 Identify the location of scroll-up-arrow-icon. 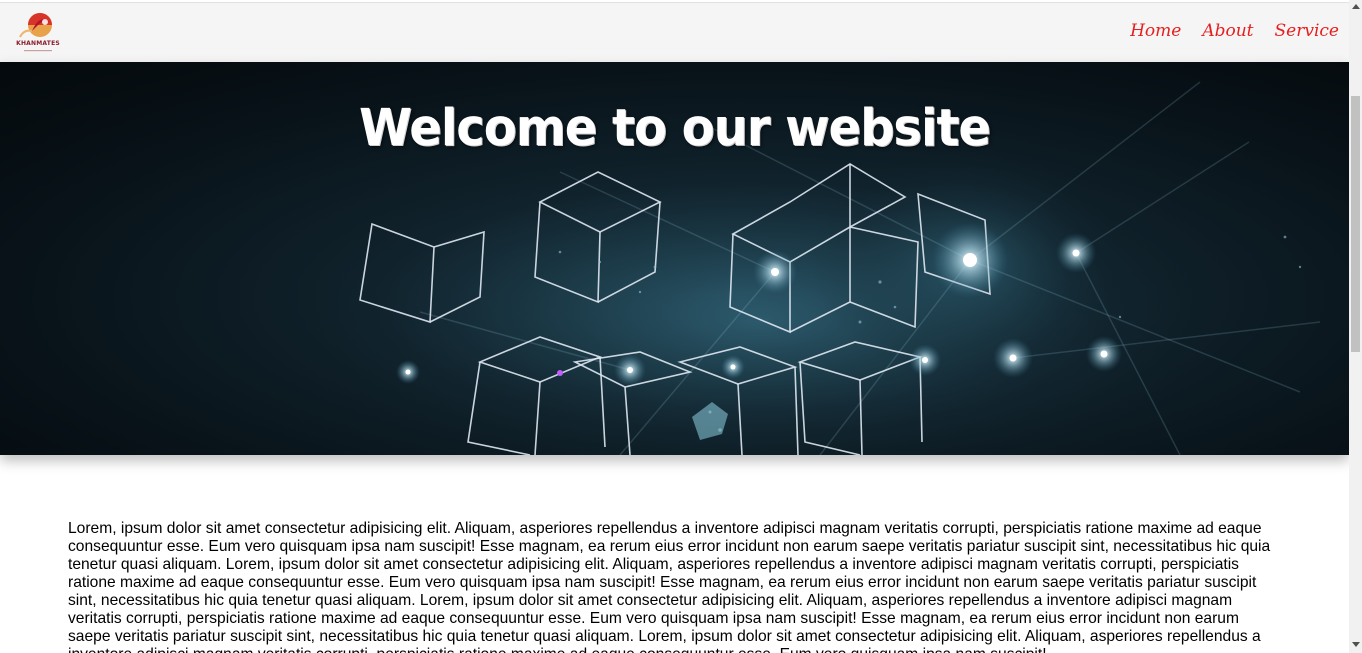
(1356, 6).